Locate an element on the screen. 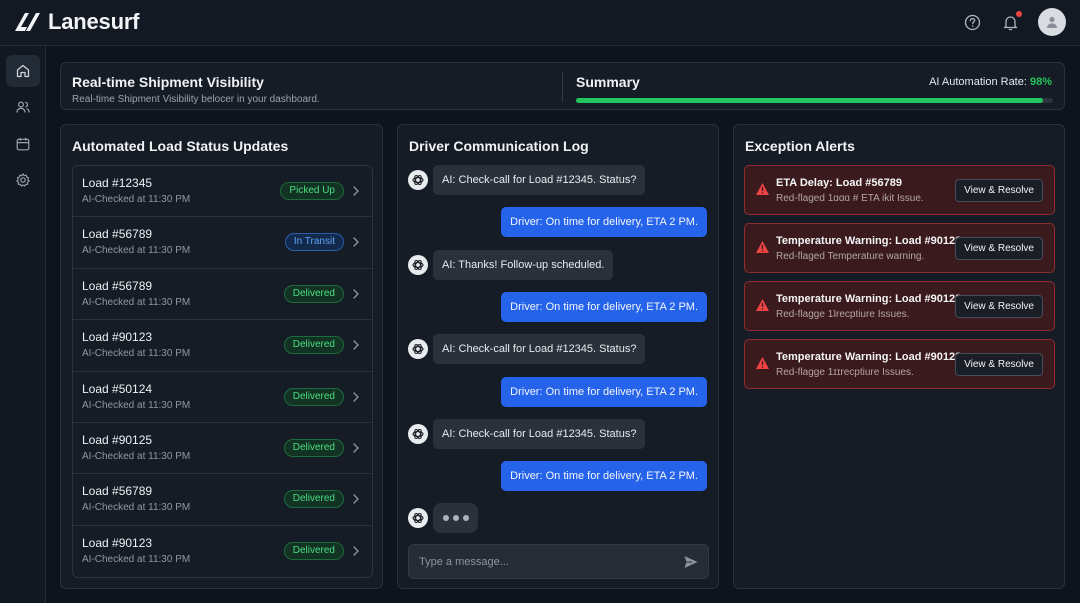 This screenshot has height=603, width=1080. avatar is located at coordinates (1052, 22).